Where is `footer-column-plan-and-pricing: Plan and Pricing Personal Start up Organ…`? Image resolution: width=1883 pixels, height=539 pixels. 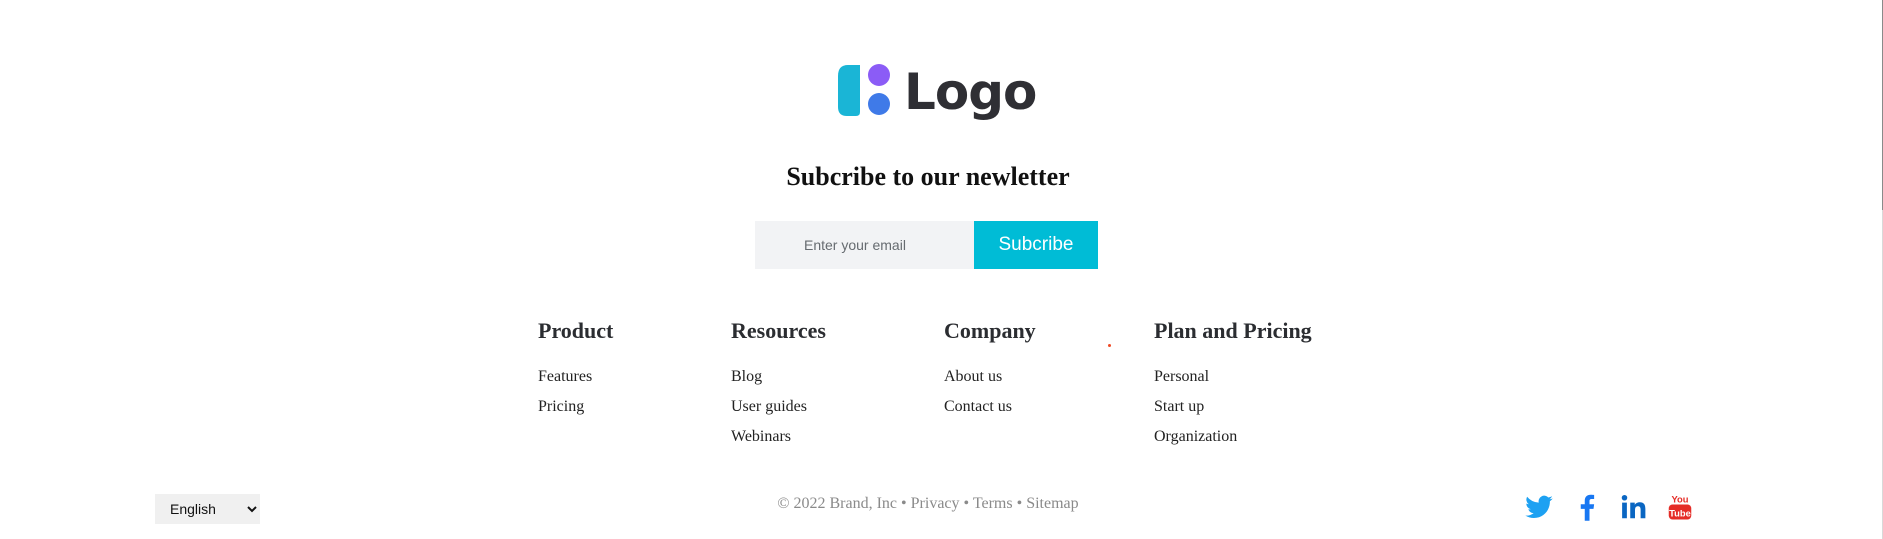 footer-column-plan-and-pricing: Plan and Pricing Personal Start up Organ… is located at coordinates (1233, 385).